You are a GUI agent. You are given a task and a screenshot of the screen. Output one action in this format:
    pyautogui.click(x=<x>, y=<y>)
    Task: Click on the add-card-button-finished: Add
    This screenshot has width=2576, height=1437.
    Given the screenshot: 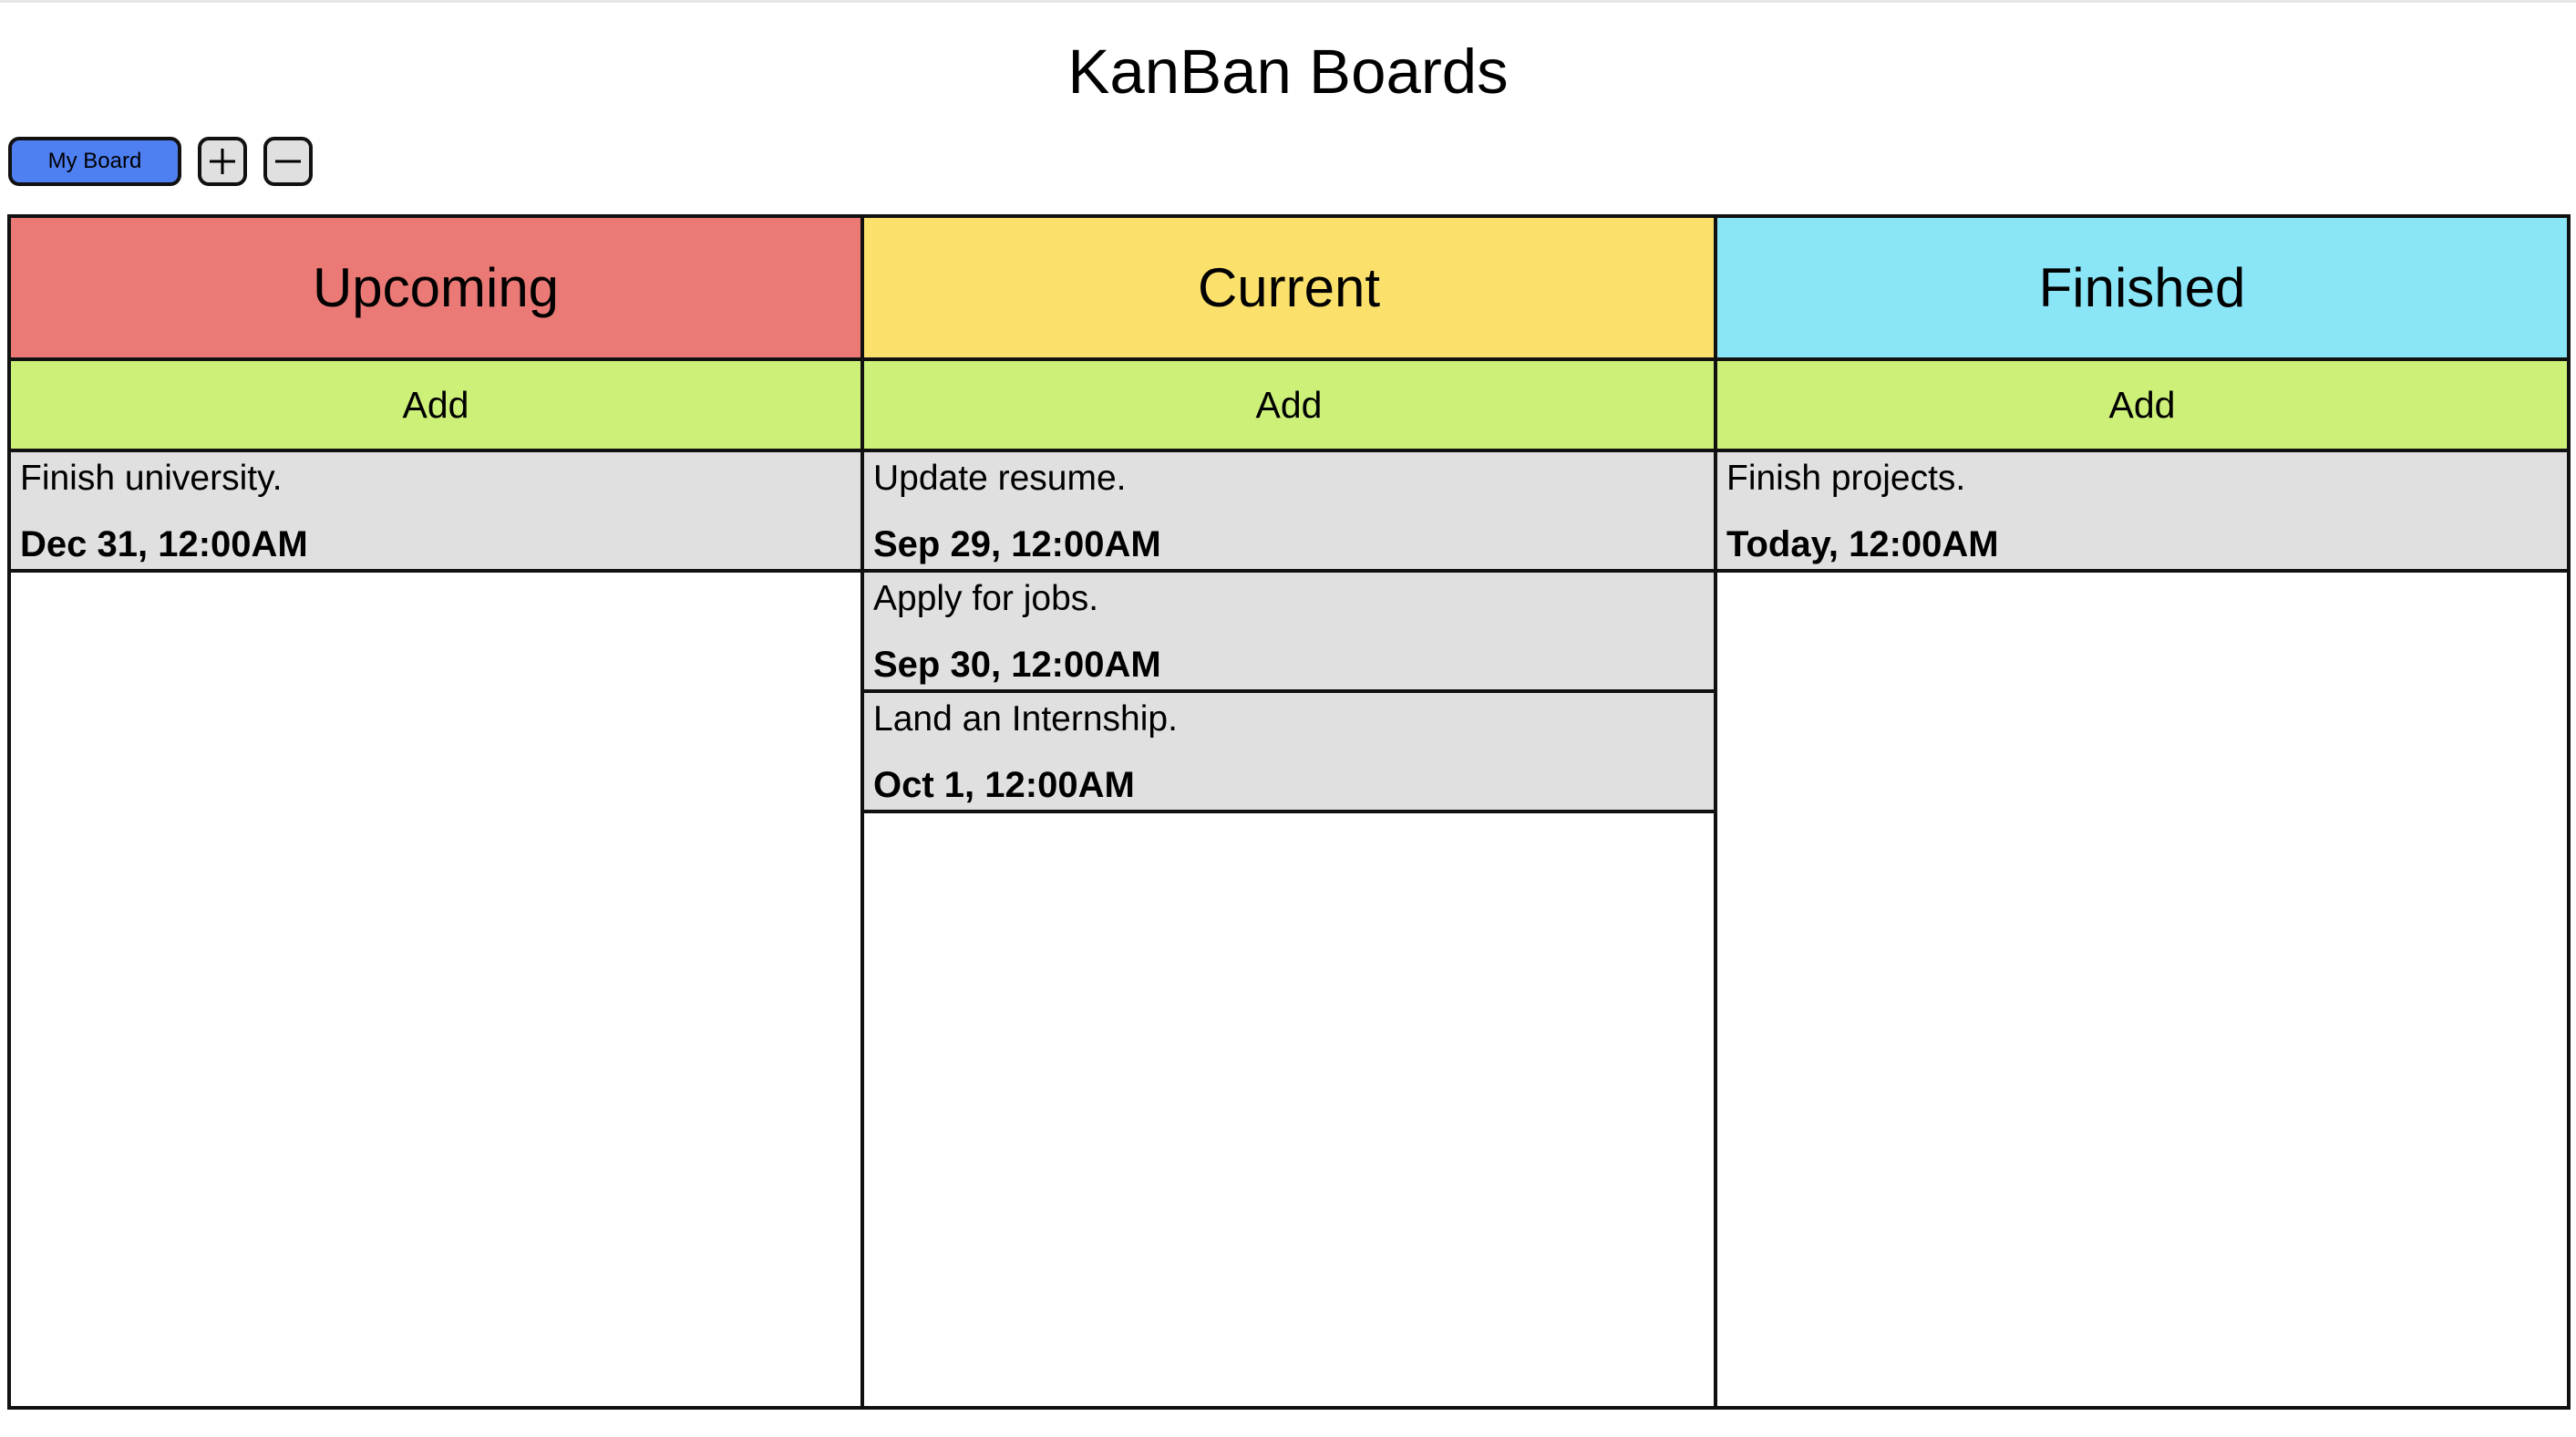 What is the action you would take?
    pyautogui.click(x=2142, y=406)
    